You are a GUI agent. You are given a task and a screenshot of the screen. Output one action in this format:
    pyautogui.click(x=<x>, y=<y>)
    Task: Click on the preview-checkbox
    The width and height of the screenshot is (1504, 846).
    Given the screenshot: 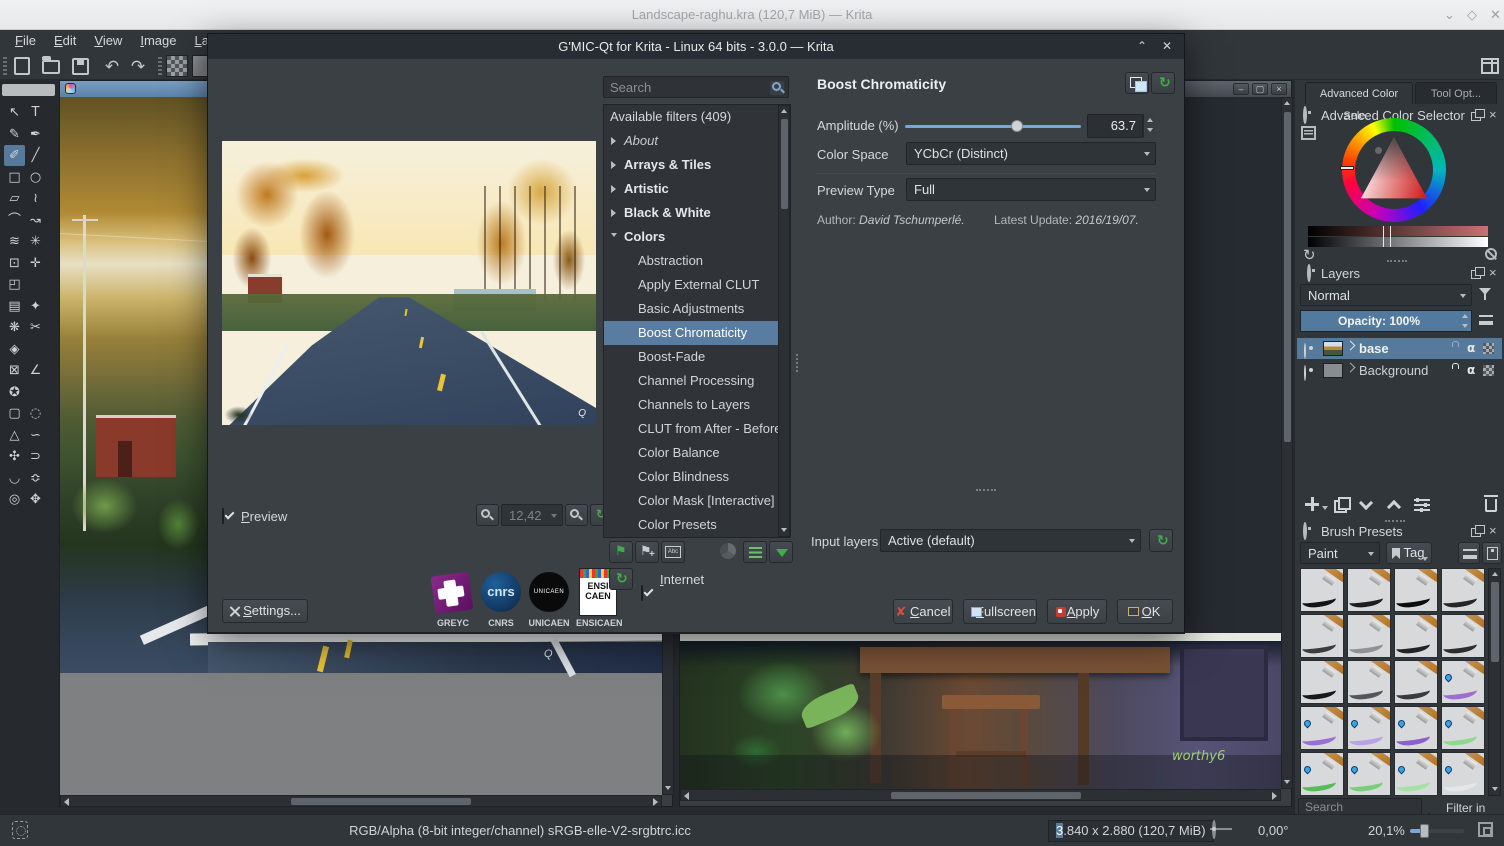 What is the action you would take?
    pyautogui.click(x=223, y=516)
    